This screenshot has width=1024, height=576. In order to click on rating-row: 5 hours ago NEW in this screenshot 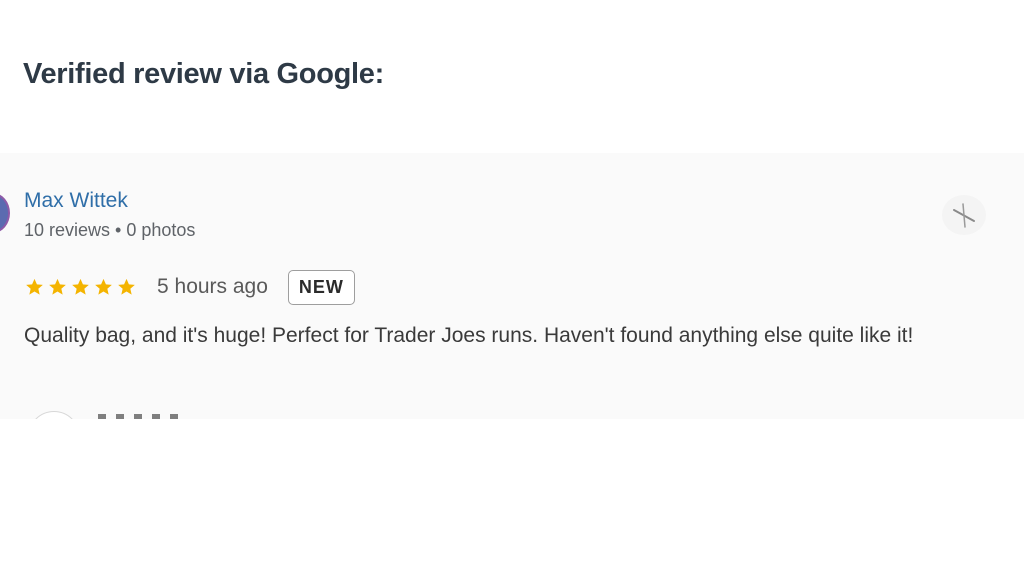, I will do `click(189, 287)`.